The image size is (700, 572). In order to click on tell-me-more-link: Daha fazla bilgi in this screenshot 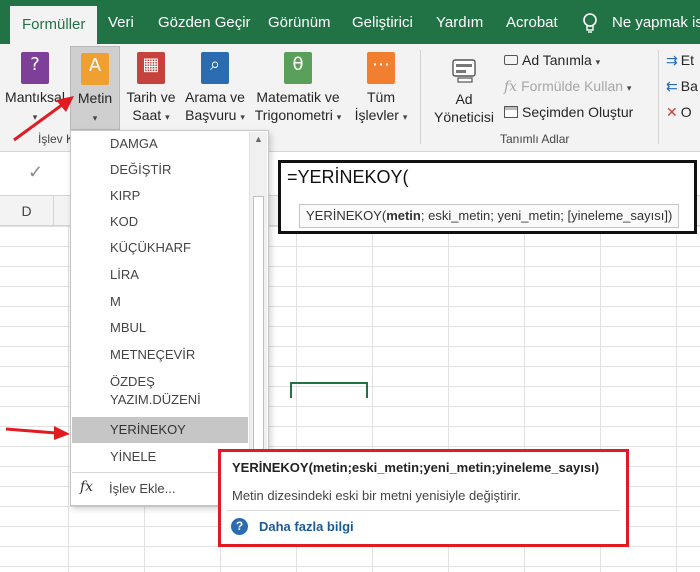, I will do `click(306, 526)`.